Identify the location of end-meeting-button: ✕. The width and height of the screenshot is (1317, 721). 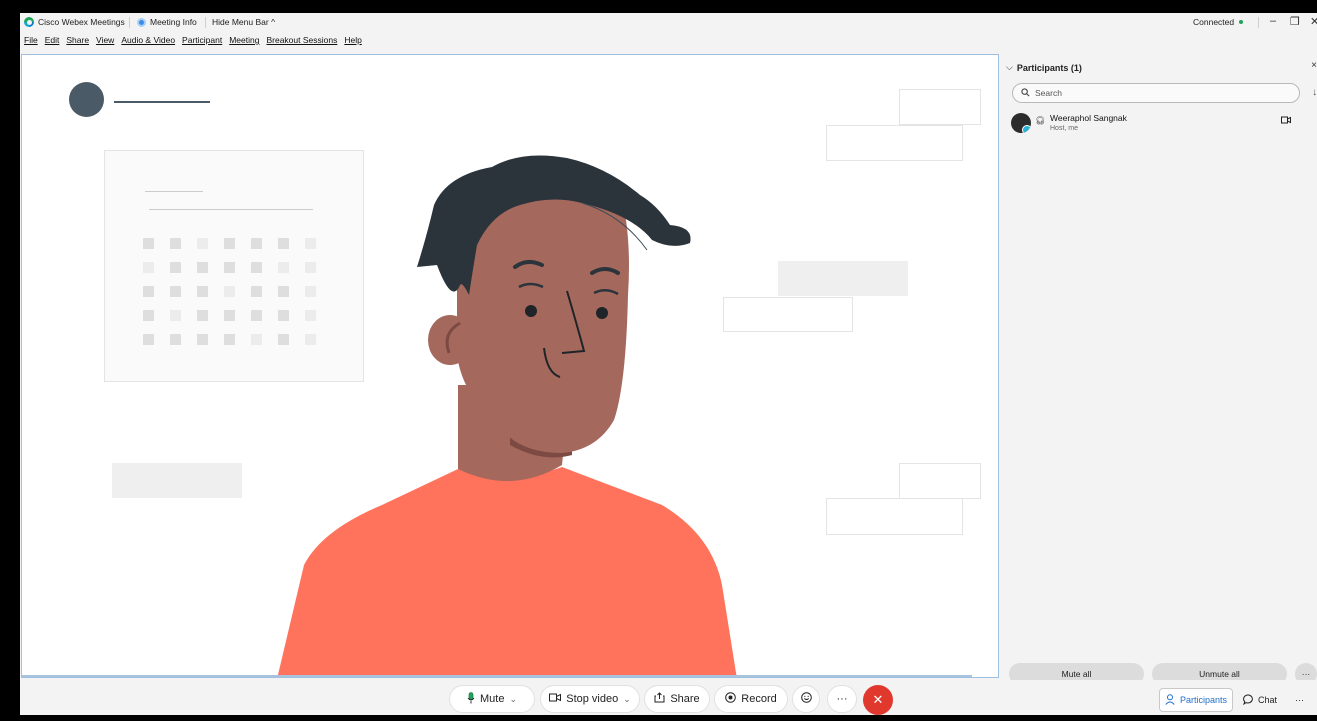
(878, 700).